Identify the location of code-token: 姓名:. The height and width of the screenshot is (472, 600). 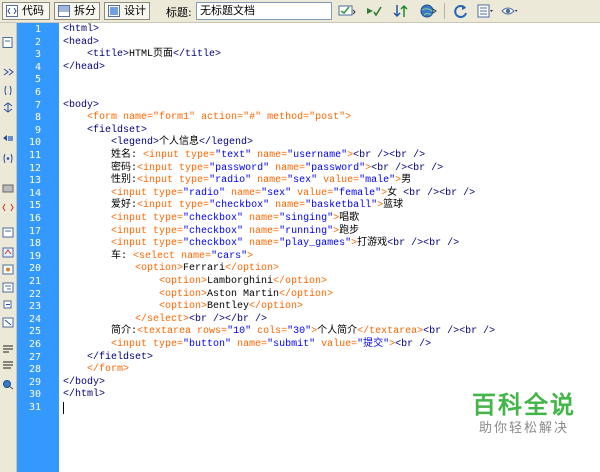
(124, 155).